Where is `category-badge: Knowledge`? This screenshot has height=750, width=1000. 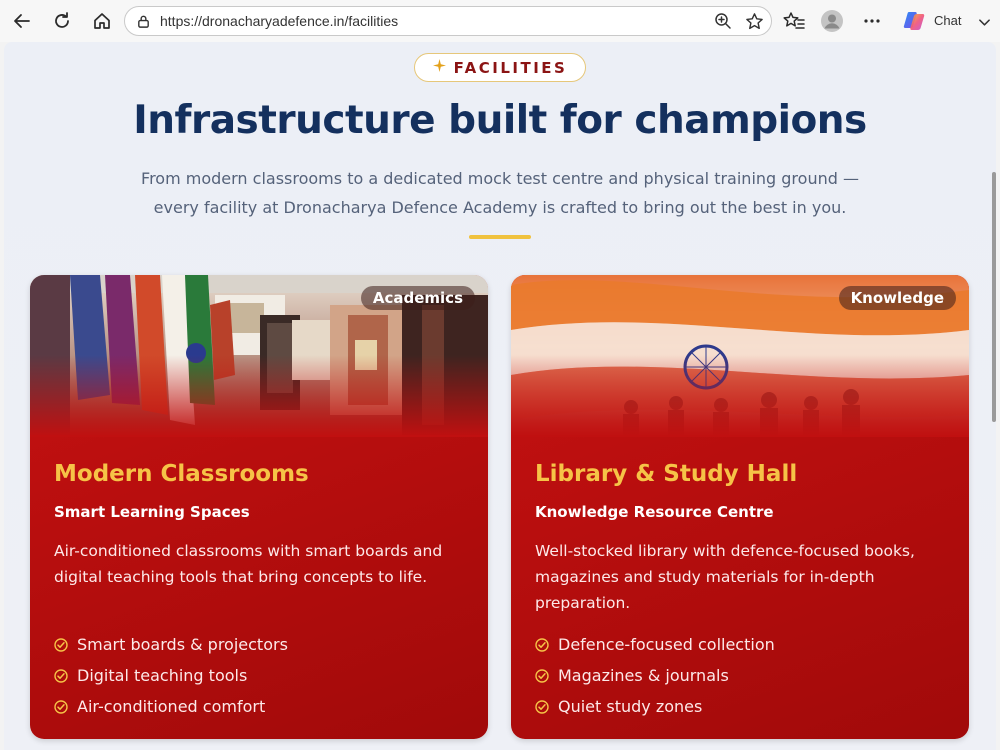 category-badge: Knowledge is located at coordinates (897, 298).